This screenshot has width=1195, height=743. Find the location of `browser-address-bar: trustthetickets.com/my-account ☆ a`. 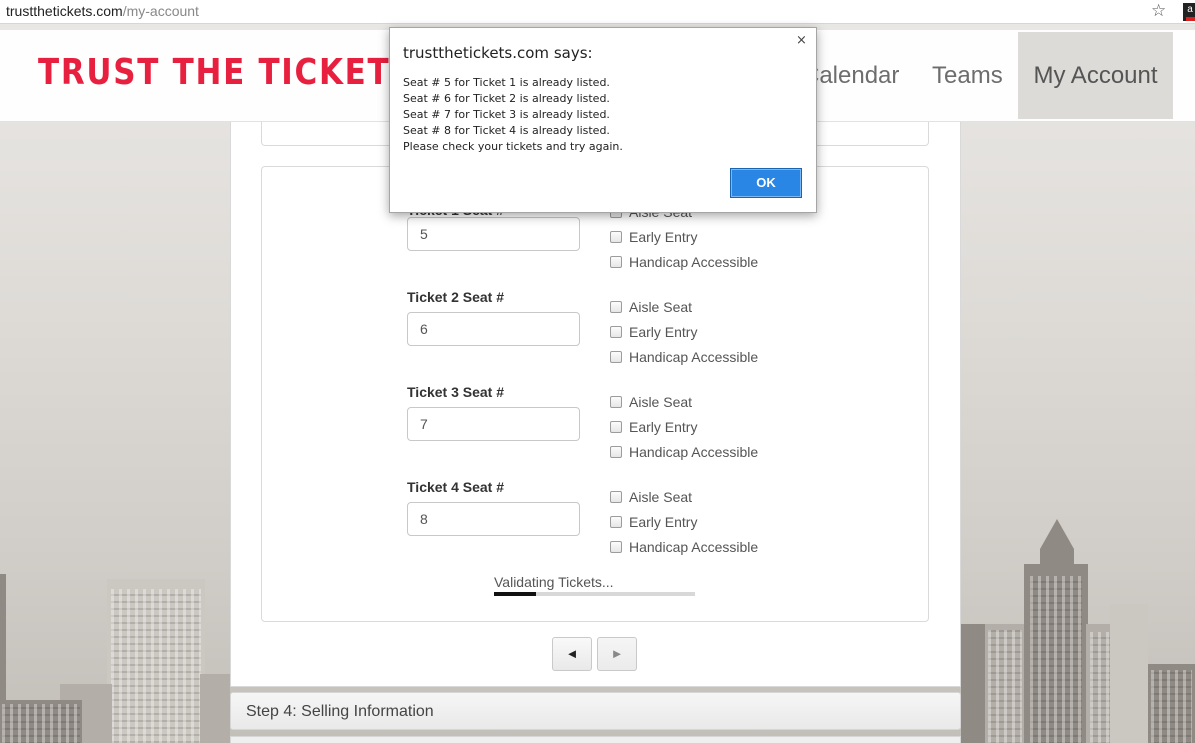

browser-address-bar: trustthetickets.com/my-account ☆ a is located at coordinates (597, 12).